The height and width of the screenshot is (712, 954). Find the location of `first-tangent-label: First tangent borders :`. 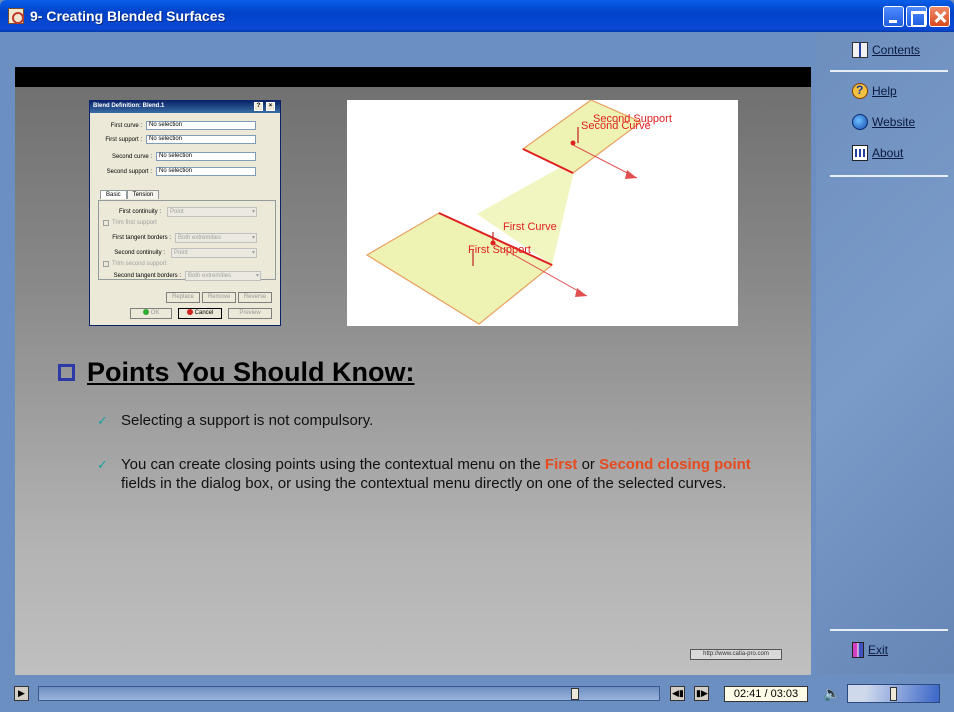

first-tangent-label: First tangent borders : is located at coordinates (141, 238).